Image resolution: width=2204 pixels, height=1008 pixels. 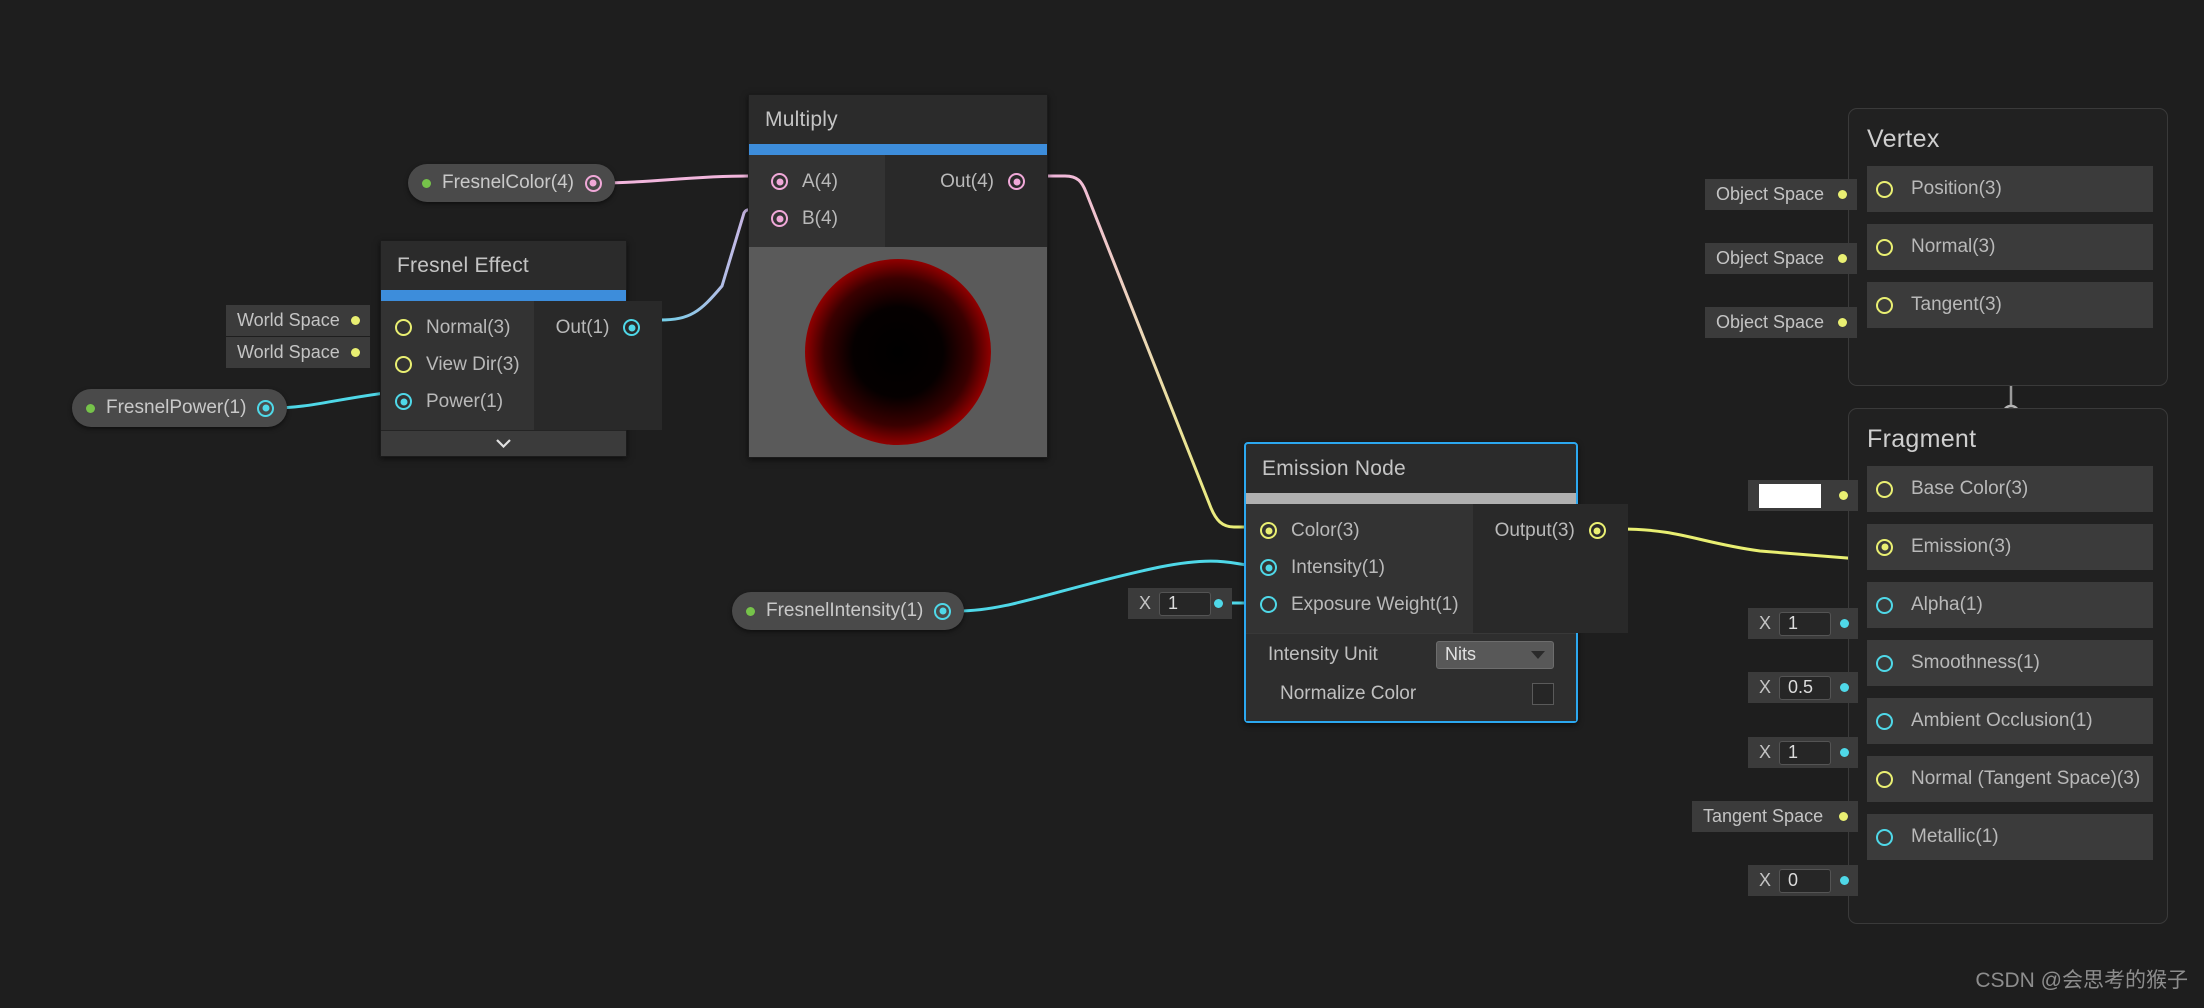 I want to click on enum-control-tangent-space-vertex: Object Space, so click(x=1781, y=322).